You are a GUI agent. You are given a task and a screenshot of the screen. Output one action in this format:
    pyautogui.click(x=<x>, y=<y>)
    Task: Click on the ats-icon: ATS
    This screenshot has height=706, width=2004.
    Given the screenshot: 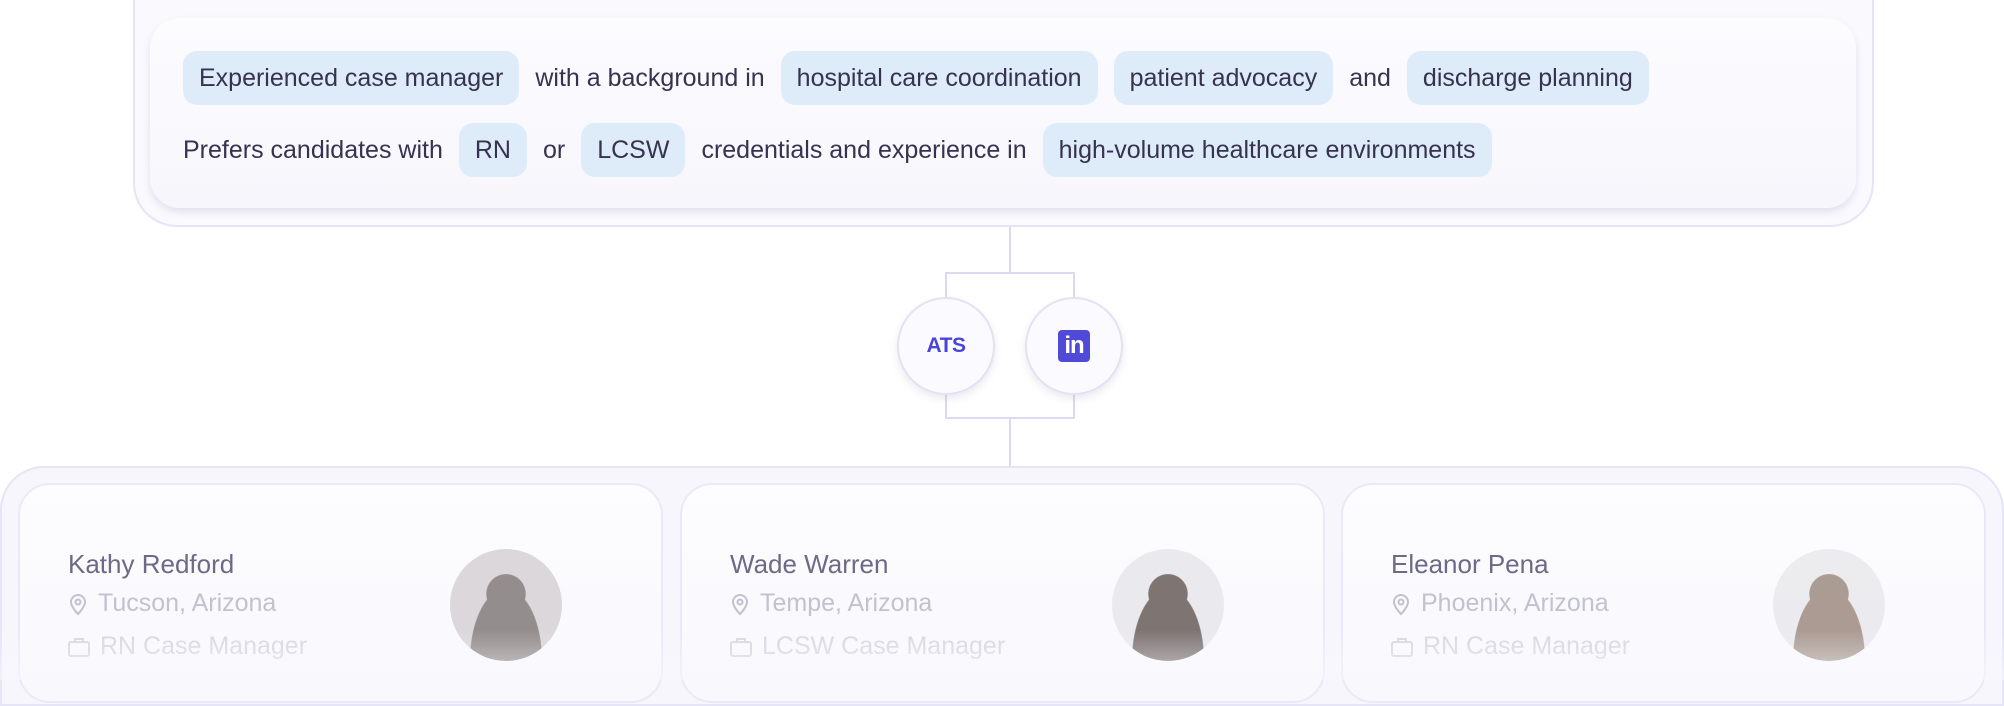 What is the action you would take?
    pyautogui.click(x=946, y=345)
    